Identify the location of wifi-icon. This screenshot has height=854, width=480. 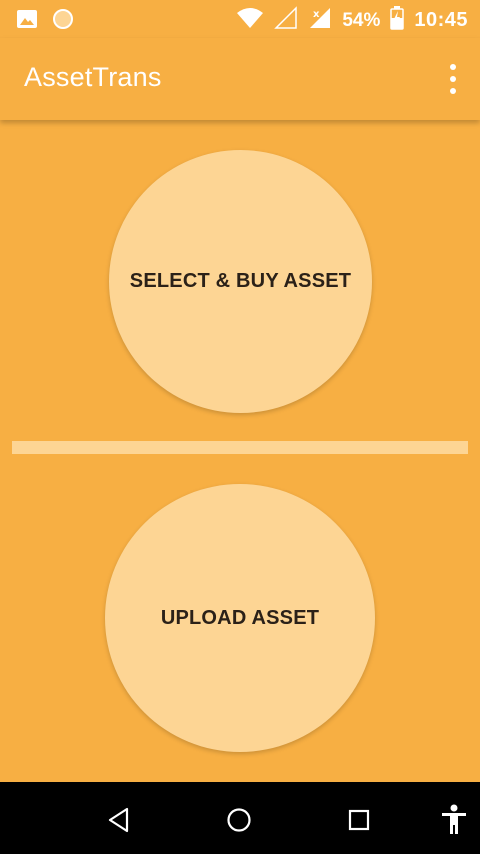
(250, 20).